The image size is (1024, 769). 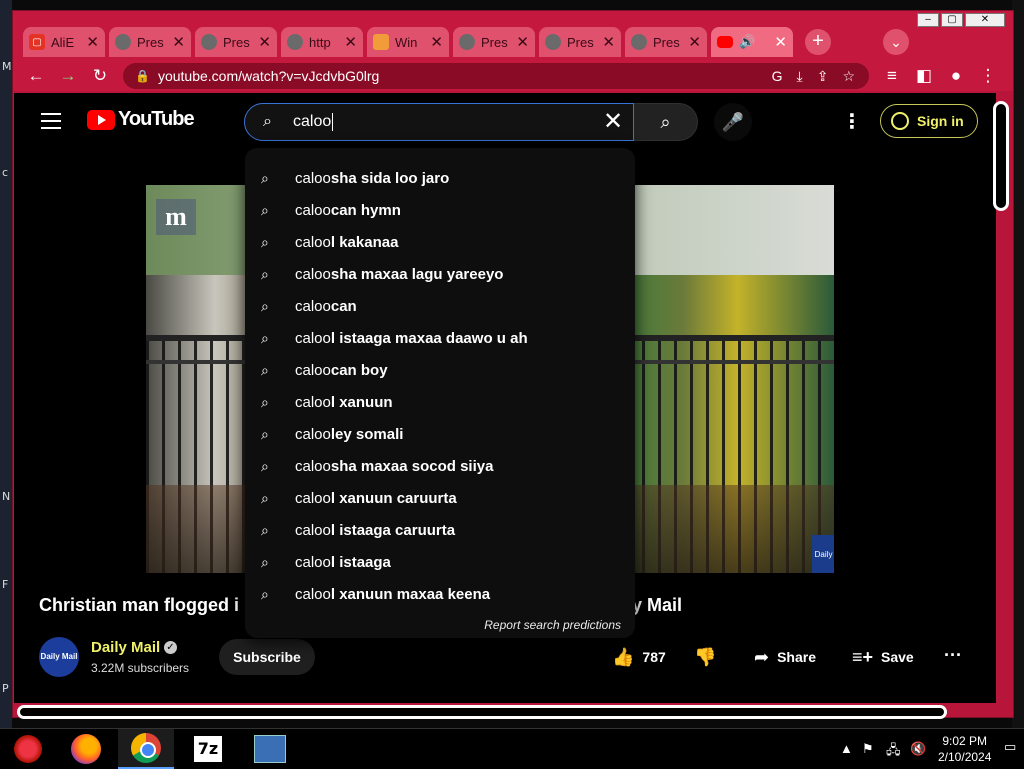 What do you see at coordinates (440, 306) in the screenshot?
I see `search-suggestion-item: ⌕ caloocan` at bounding box center [440, 306].